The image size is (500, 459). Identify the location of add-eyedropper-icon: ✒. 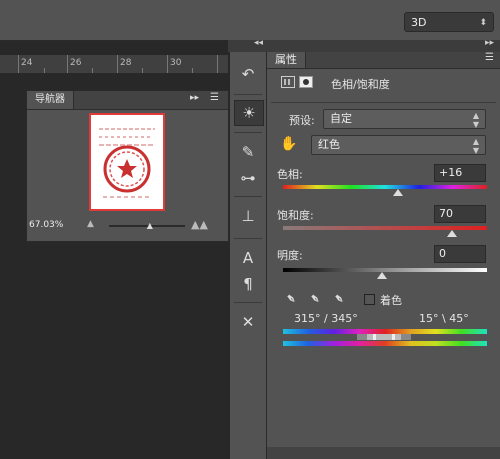
(314, 299).